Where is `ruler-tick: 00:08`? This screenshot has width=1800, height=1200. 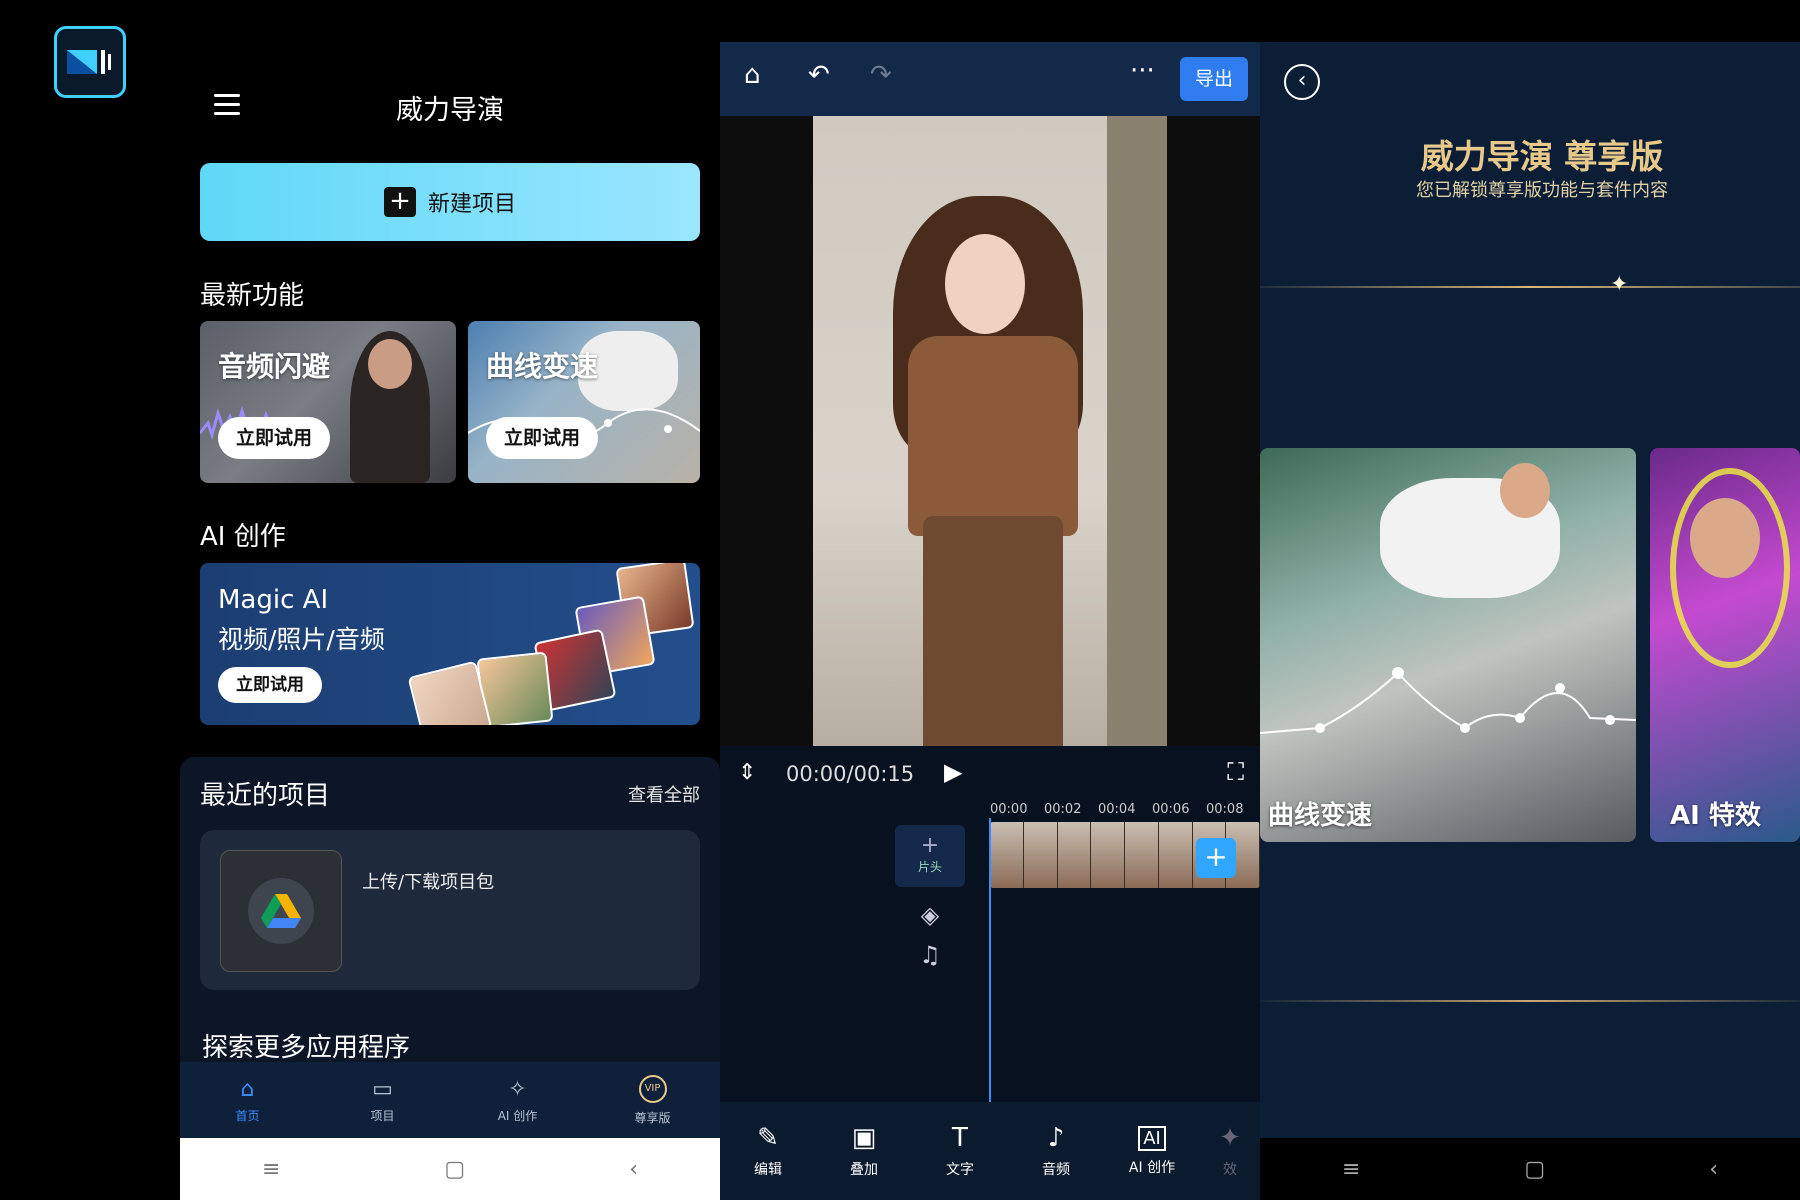 ruler-tick: 00:08 is located at coordinates (1225, 809).